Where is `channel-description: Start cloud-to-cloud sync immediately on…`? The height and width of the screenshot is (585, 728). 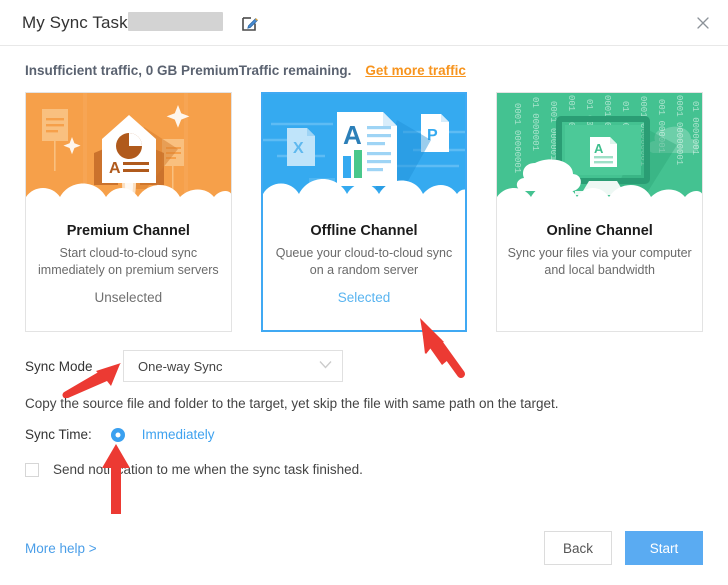
channel-description: Start cloud-to-cloud sync immediately on… is located at coordinates (128, 261).